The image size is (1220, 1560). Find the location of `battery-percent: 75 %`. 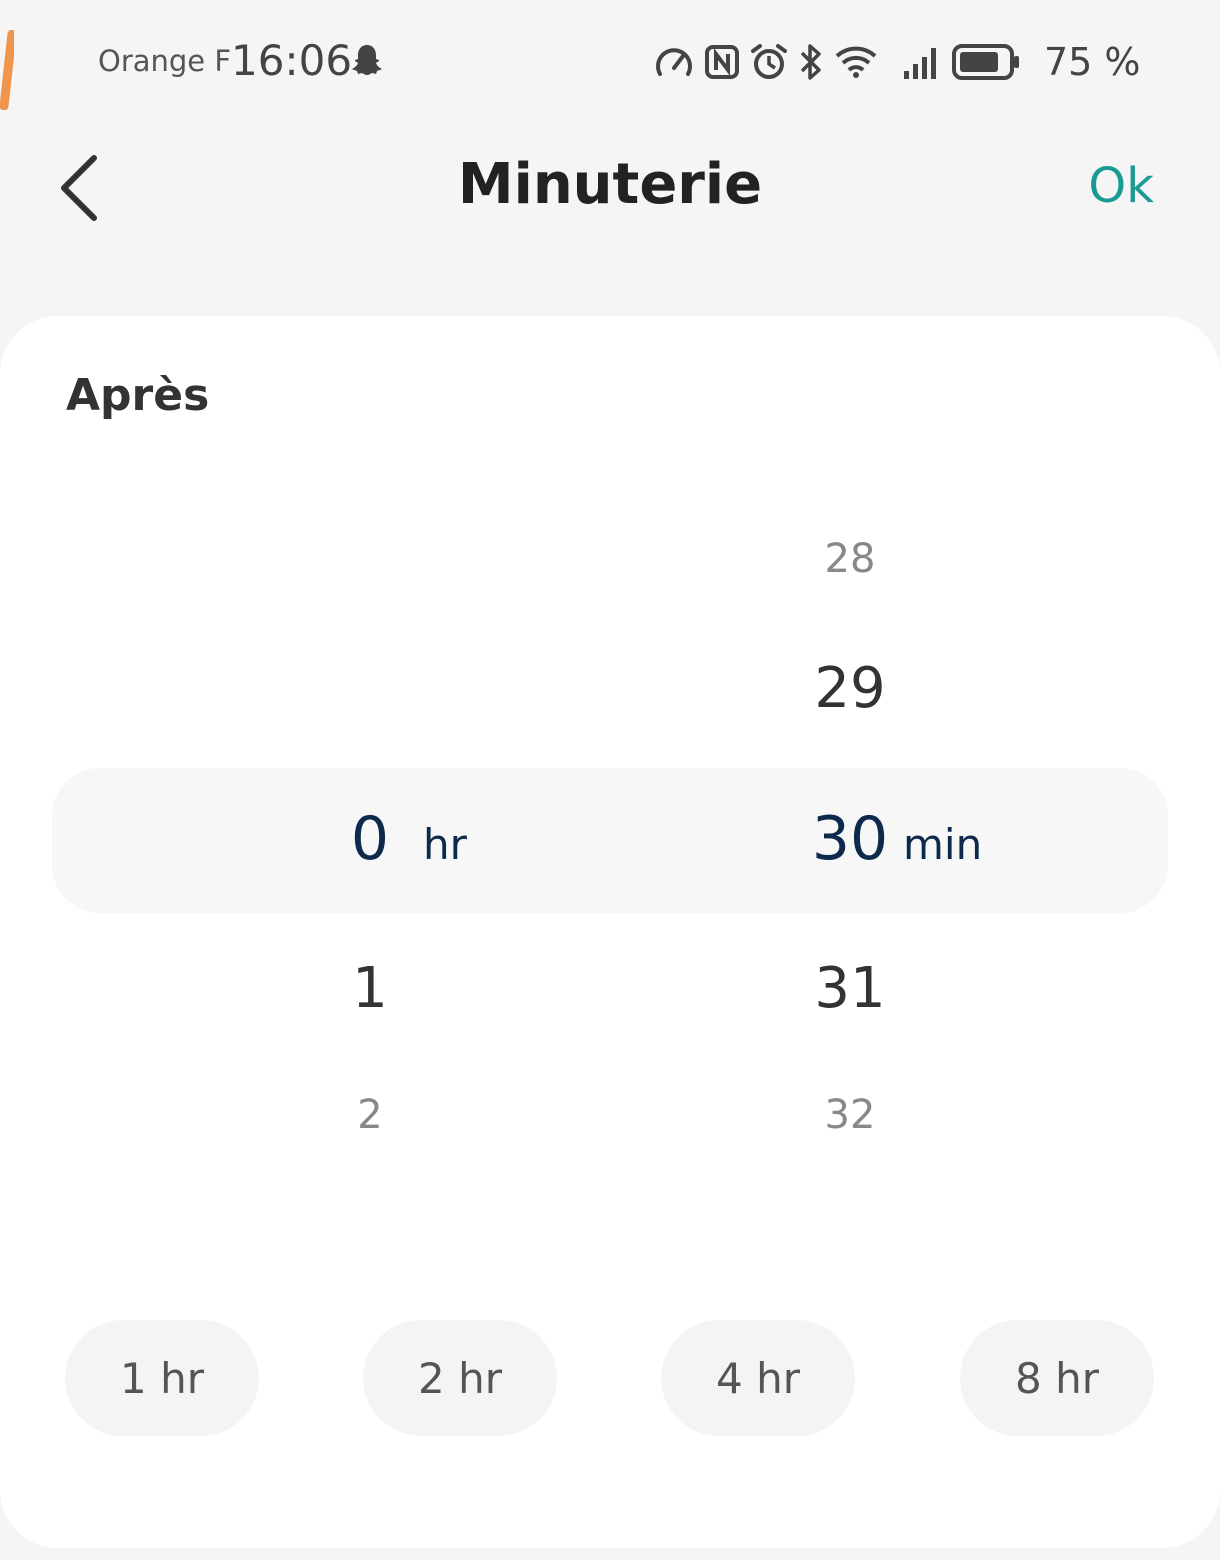

battery-percent: 75 % is located at coordinates (1092, 62).